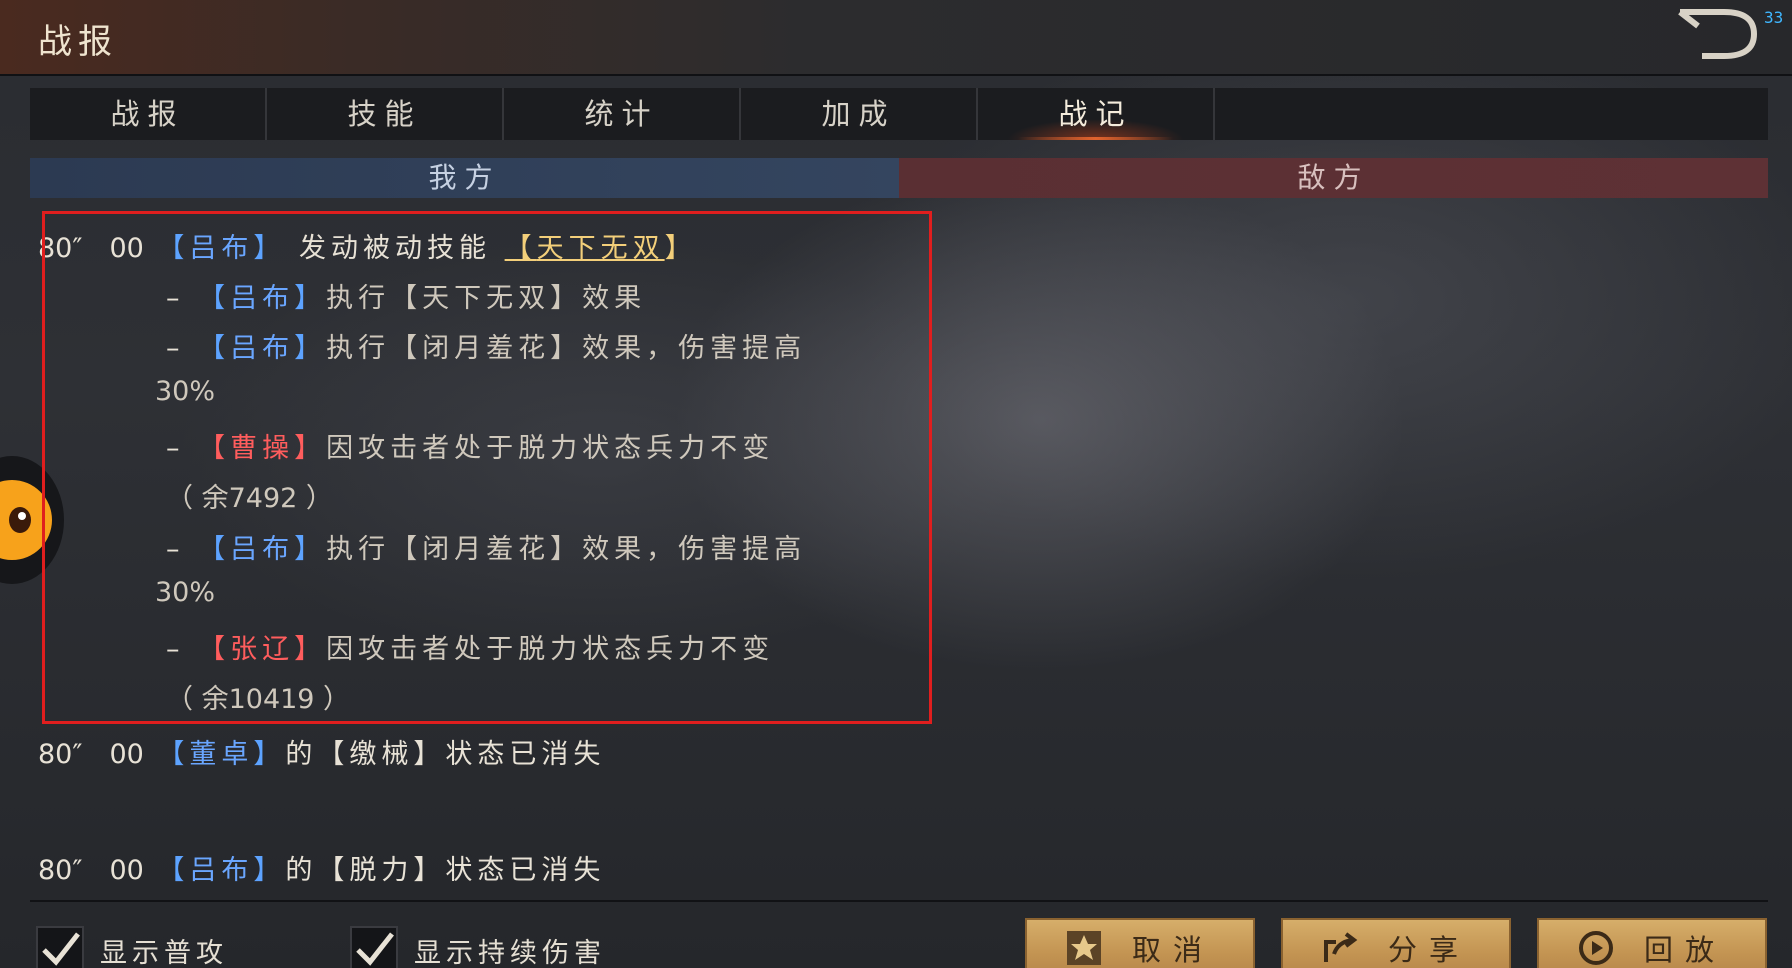 The image size is (1792, 968). I want to click on tab-skills: 技能, so click(385, 114).